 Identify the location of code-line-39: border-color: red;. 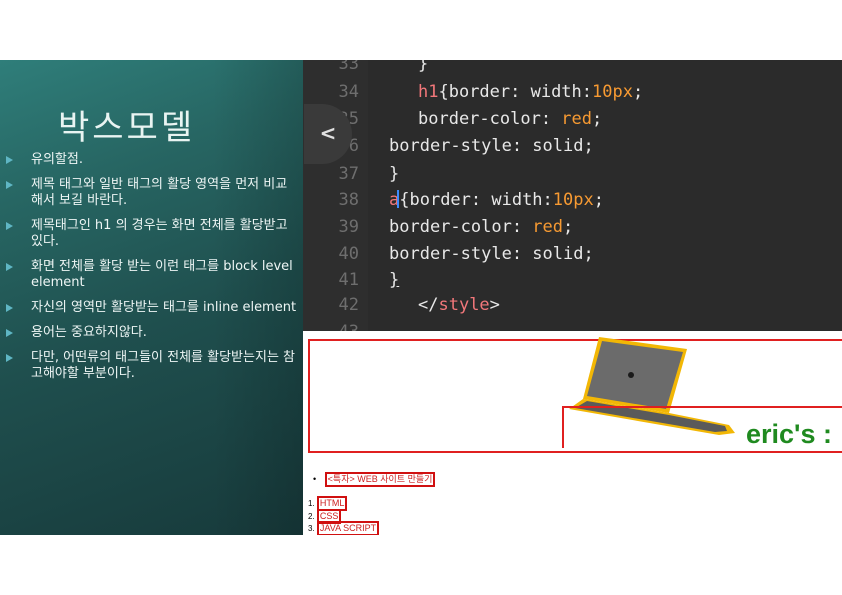
(481, 227).